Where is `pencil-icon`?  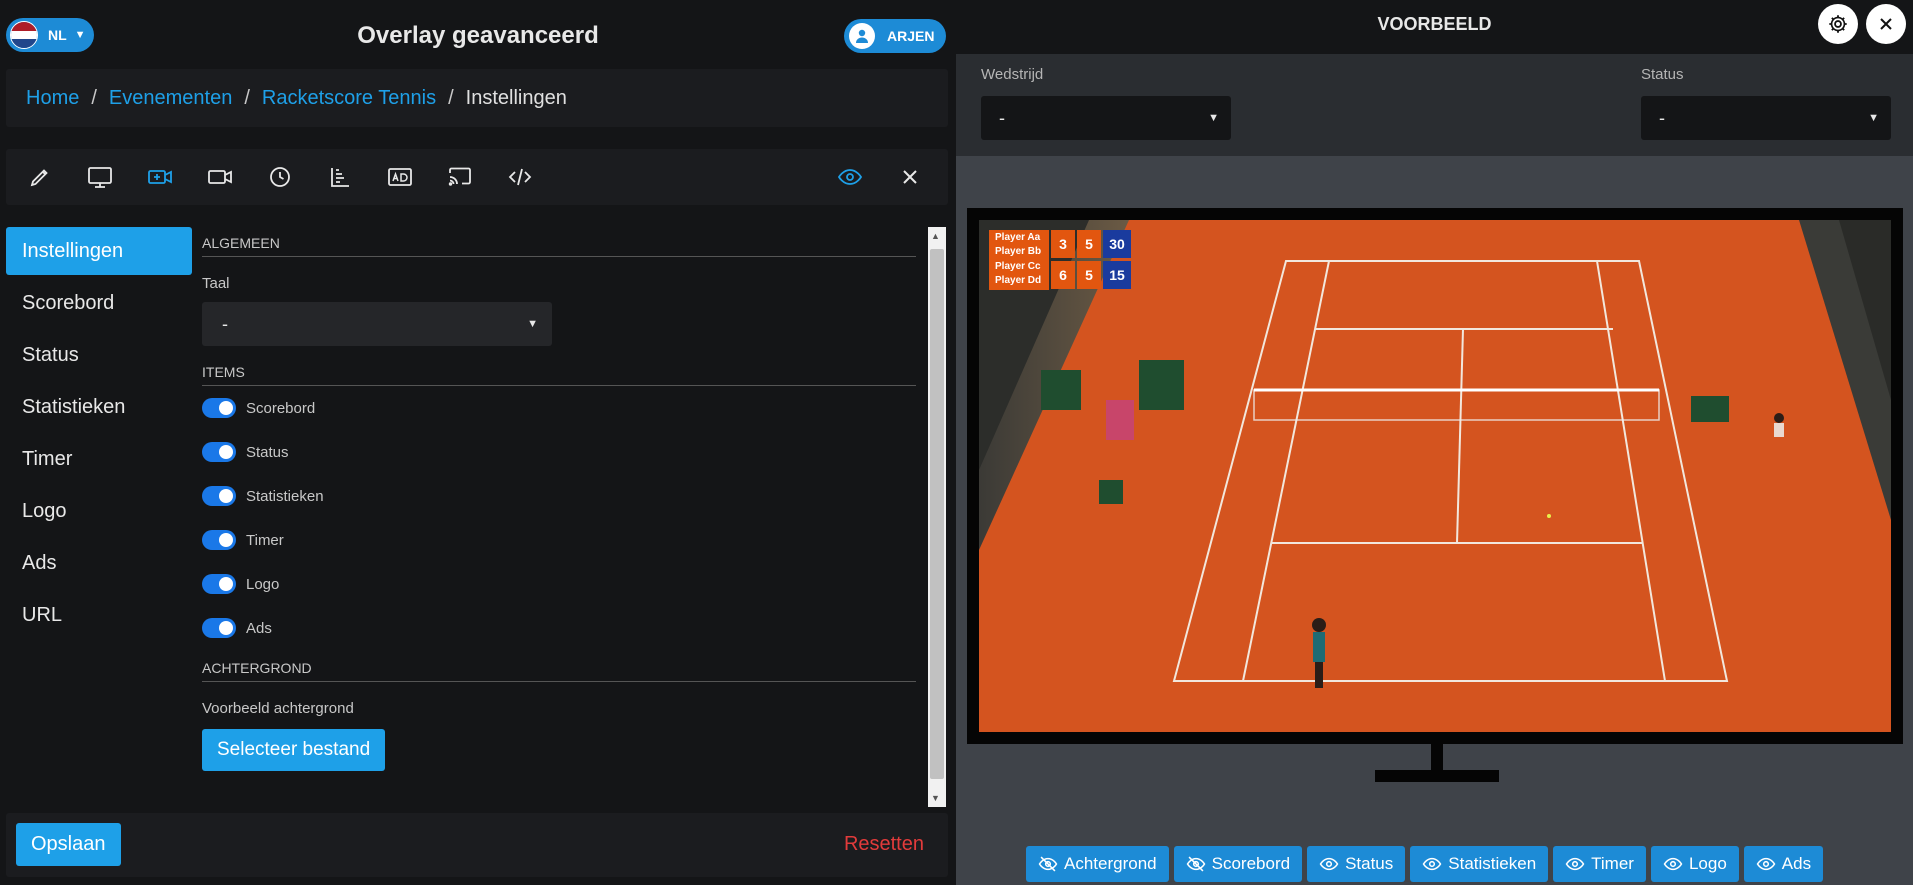 pencil-icon is located at coordinates (40, 177).